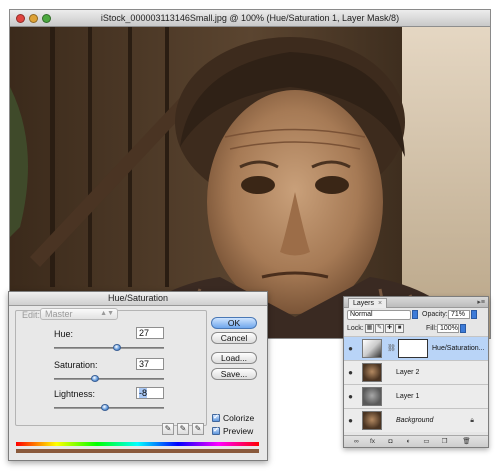 This screenshot has height=473, width=500. What do you see at coordinates (416, 302) in the screenshot?
I see `layers-tabbar: Layers × ▸≡` at bounding box center [416, 302].